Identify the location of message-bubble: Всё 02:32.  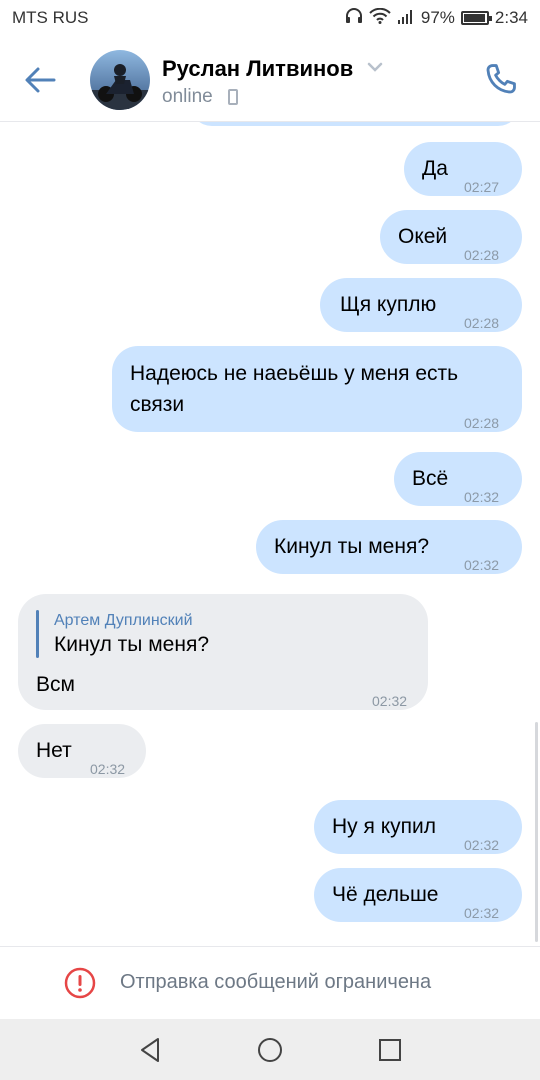
(458, 479).